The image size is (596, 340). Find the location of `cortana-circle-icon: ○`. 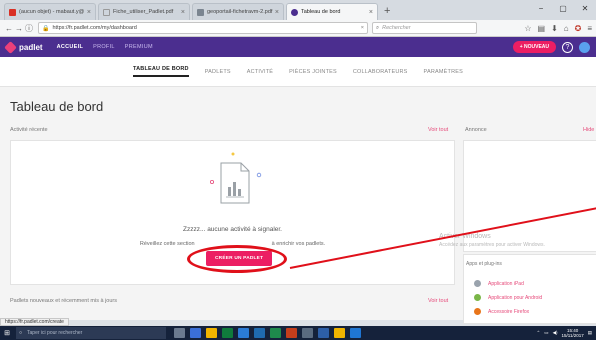

cortana-circle-icon: ○ is located at coordinates (21, 333).